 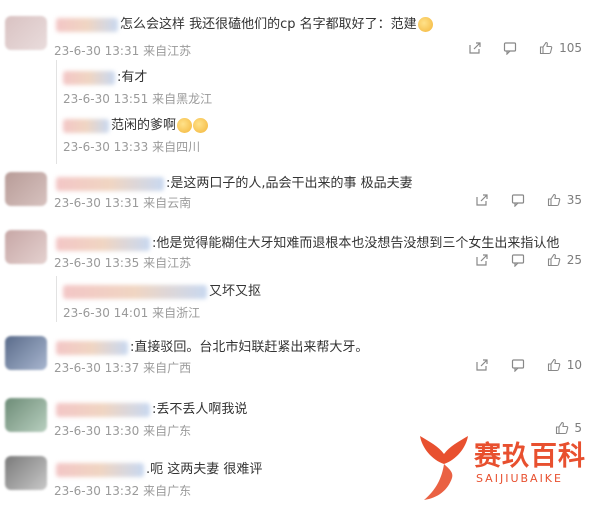 What do you see at coordinates (519, 478) in the screenshot?
I see `watermark-subtitle: SAIJIUBAIKE` at bounding box center [519, 478].